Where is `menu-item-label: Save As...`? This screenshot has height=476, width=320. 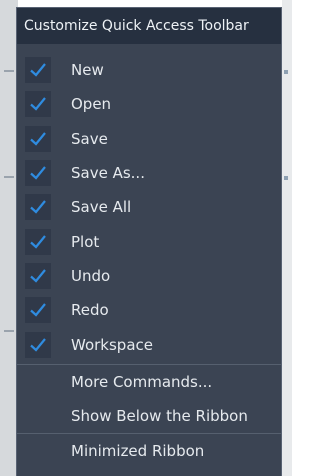
menu-item-label: Save As... is located at coordinates (108, 173).